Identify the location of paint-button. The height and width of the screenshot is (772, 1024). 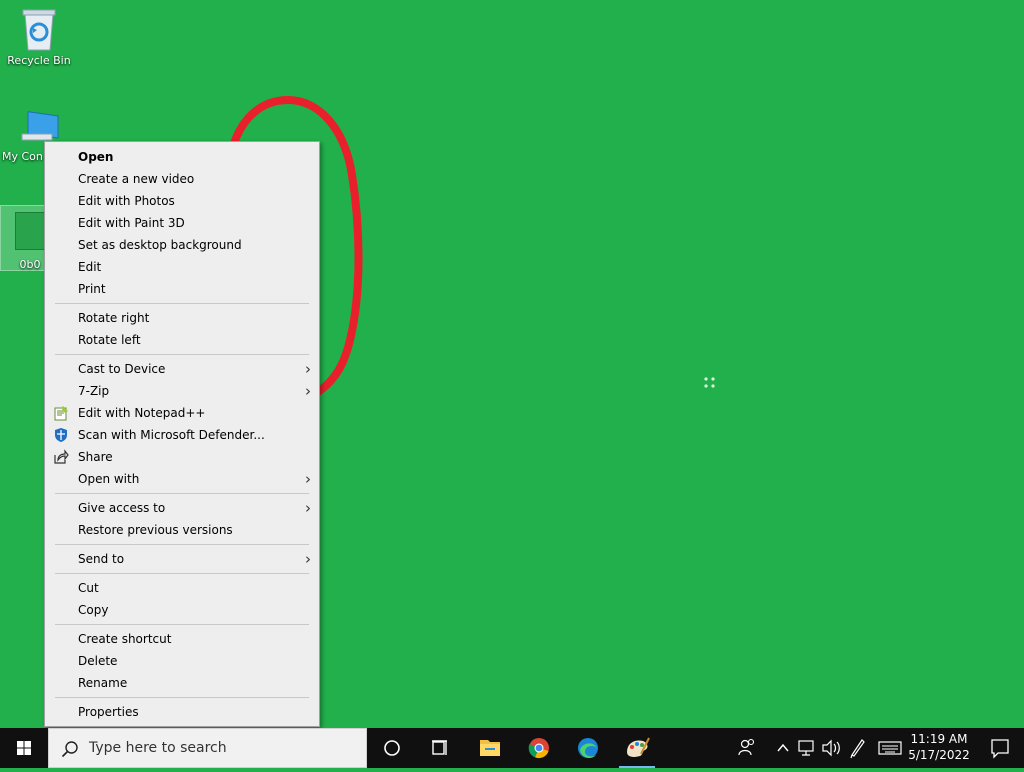
(637, 748).